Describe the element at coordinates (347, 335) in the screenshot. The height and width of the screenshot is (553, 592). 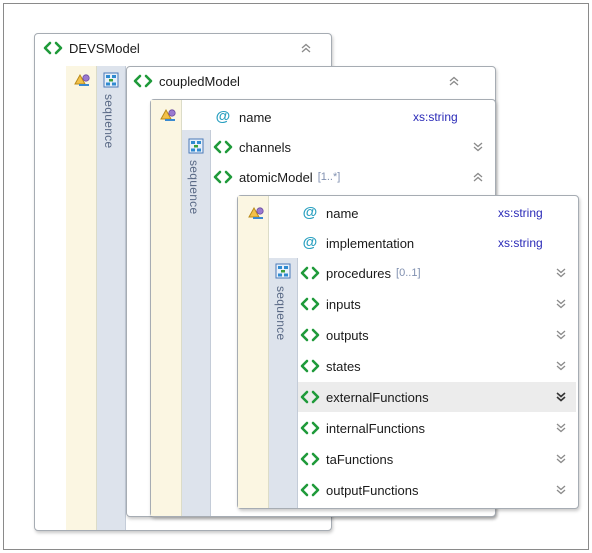
I see `element-label: outputs` at that location.